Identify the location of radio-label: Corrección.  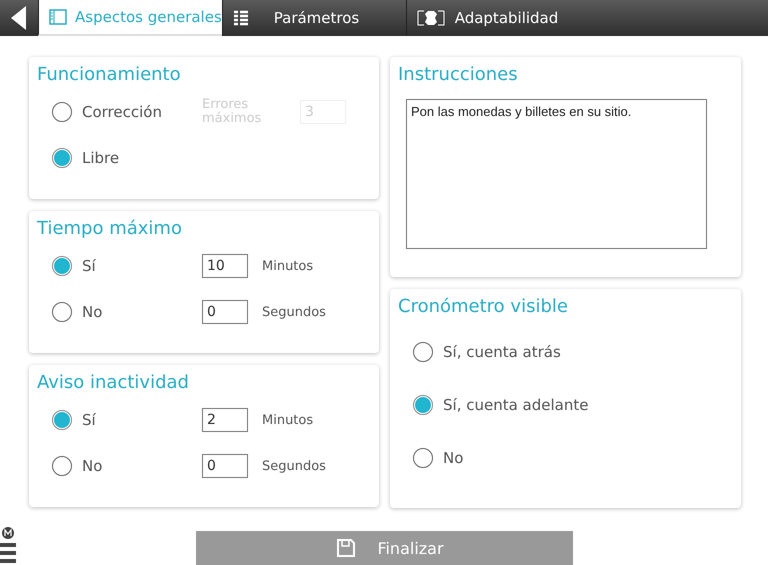
(122, 112).